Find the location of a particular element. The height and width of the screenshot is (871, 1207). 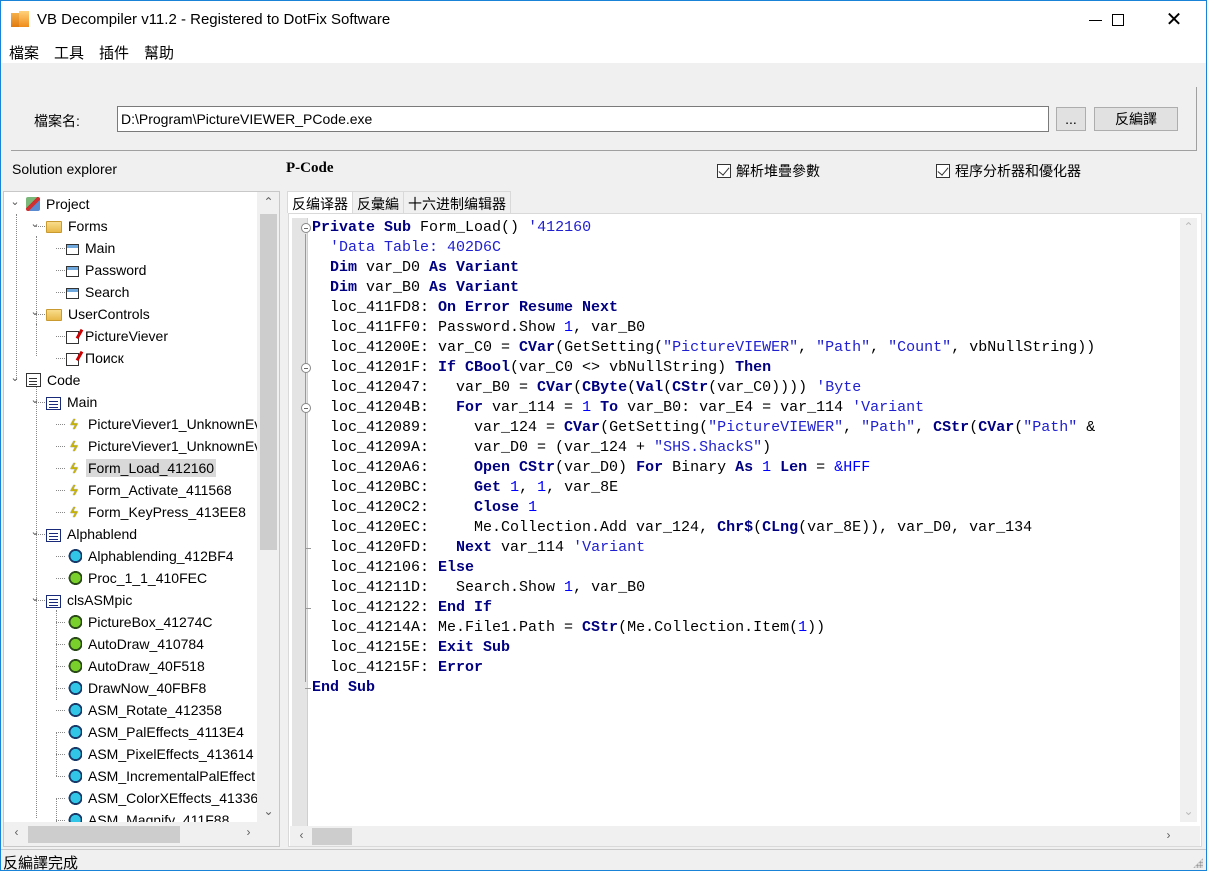

tree-node: AutoDraw_40F518 is located at coordinates (131, 666).